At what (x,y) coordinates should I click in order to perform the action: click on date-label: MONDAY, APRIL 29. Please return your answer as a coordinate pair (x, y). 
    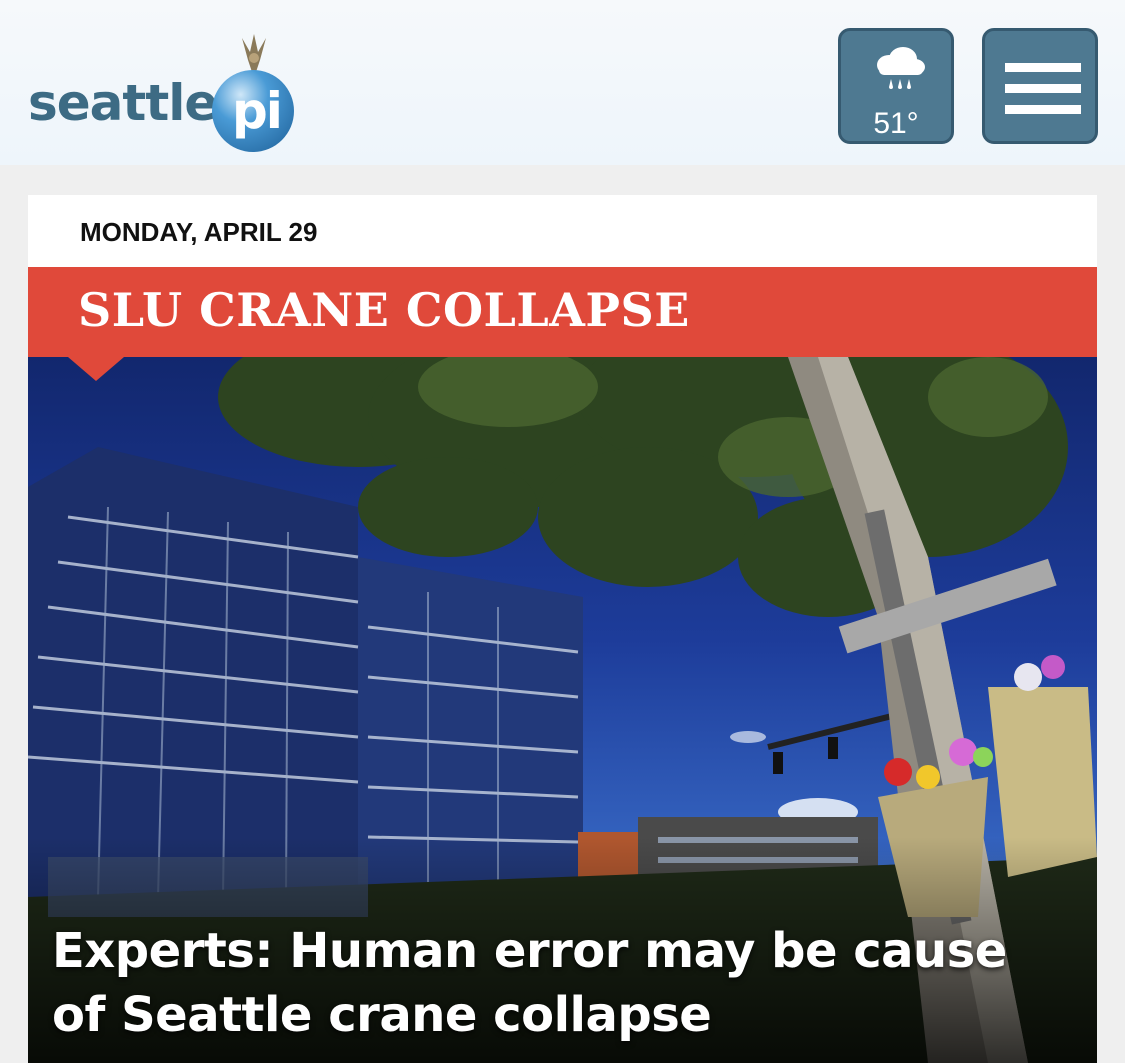
    Looking at the image, I should click on (199, 232).